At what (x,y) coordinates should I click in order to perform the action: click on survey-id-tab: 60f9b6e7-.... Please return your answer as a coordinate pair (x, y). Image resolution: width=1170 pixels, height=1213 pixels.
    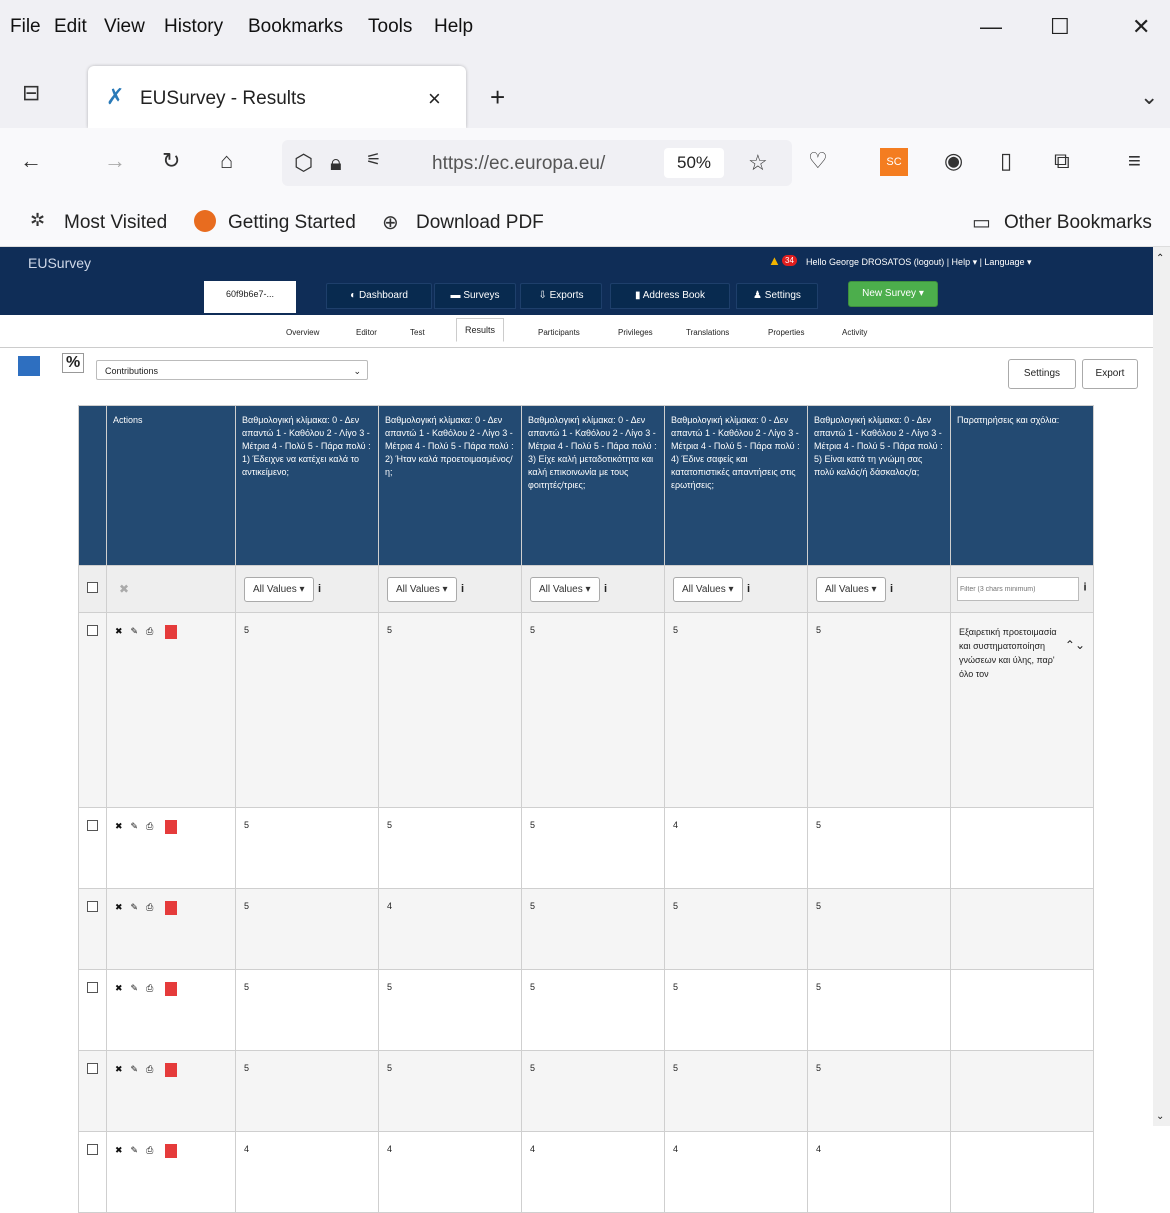
    Looking at the image, I should click on (250, 297).